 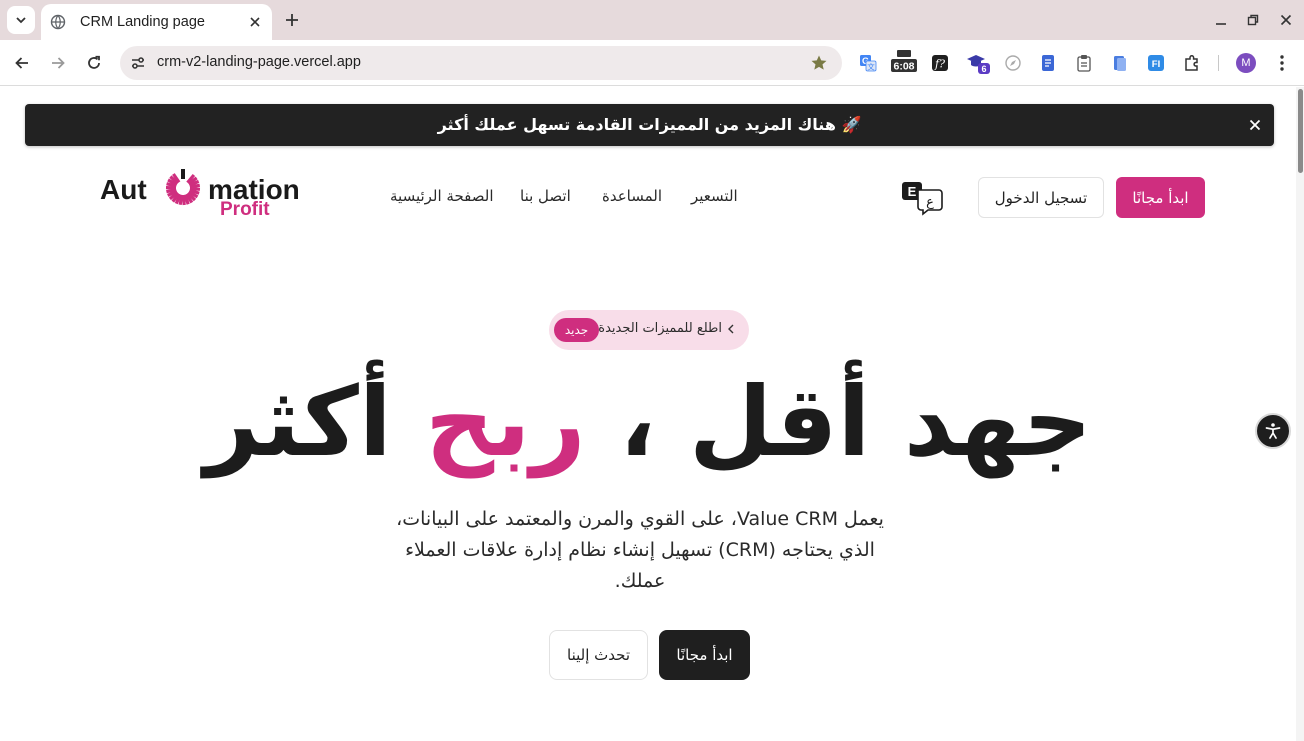 I want to click on arrow-left-icon, so click(x=21, y=63).